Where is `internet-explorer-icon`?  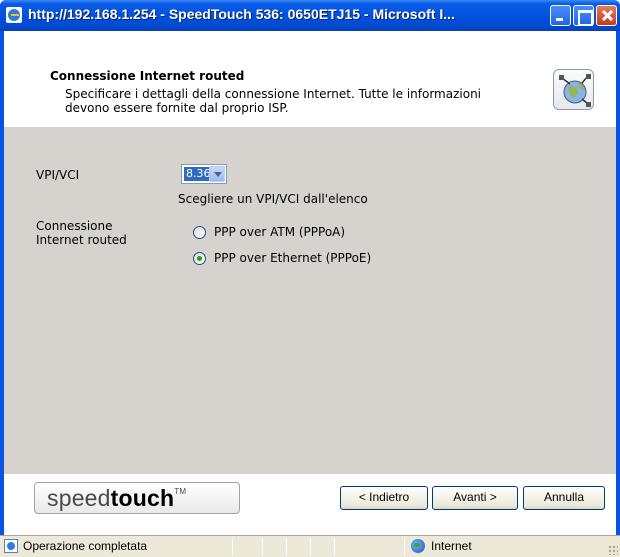
internet-explorer-icon is located at coordinates (14, 15).